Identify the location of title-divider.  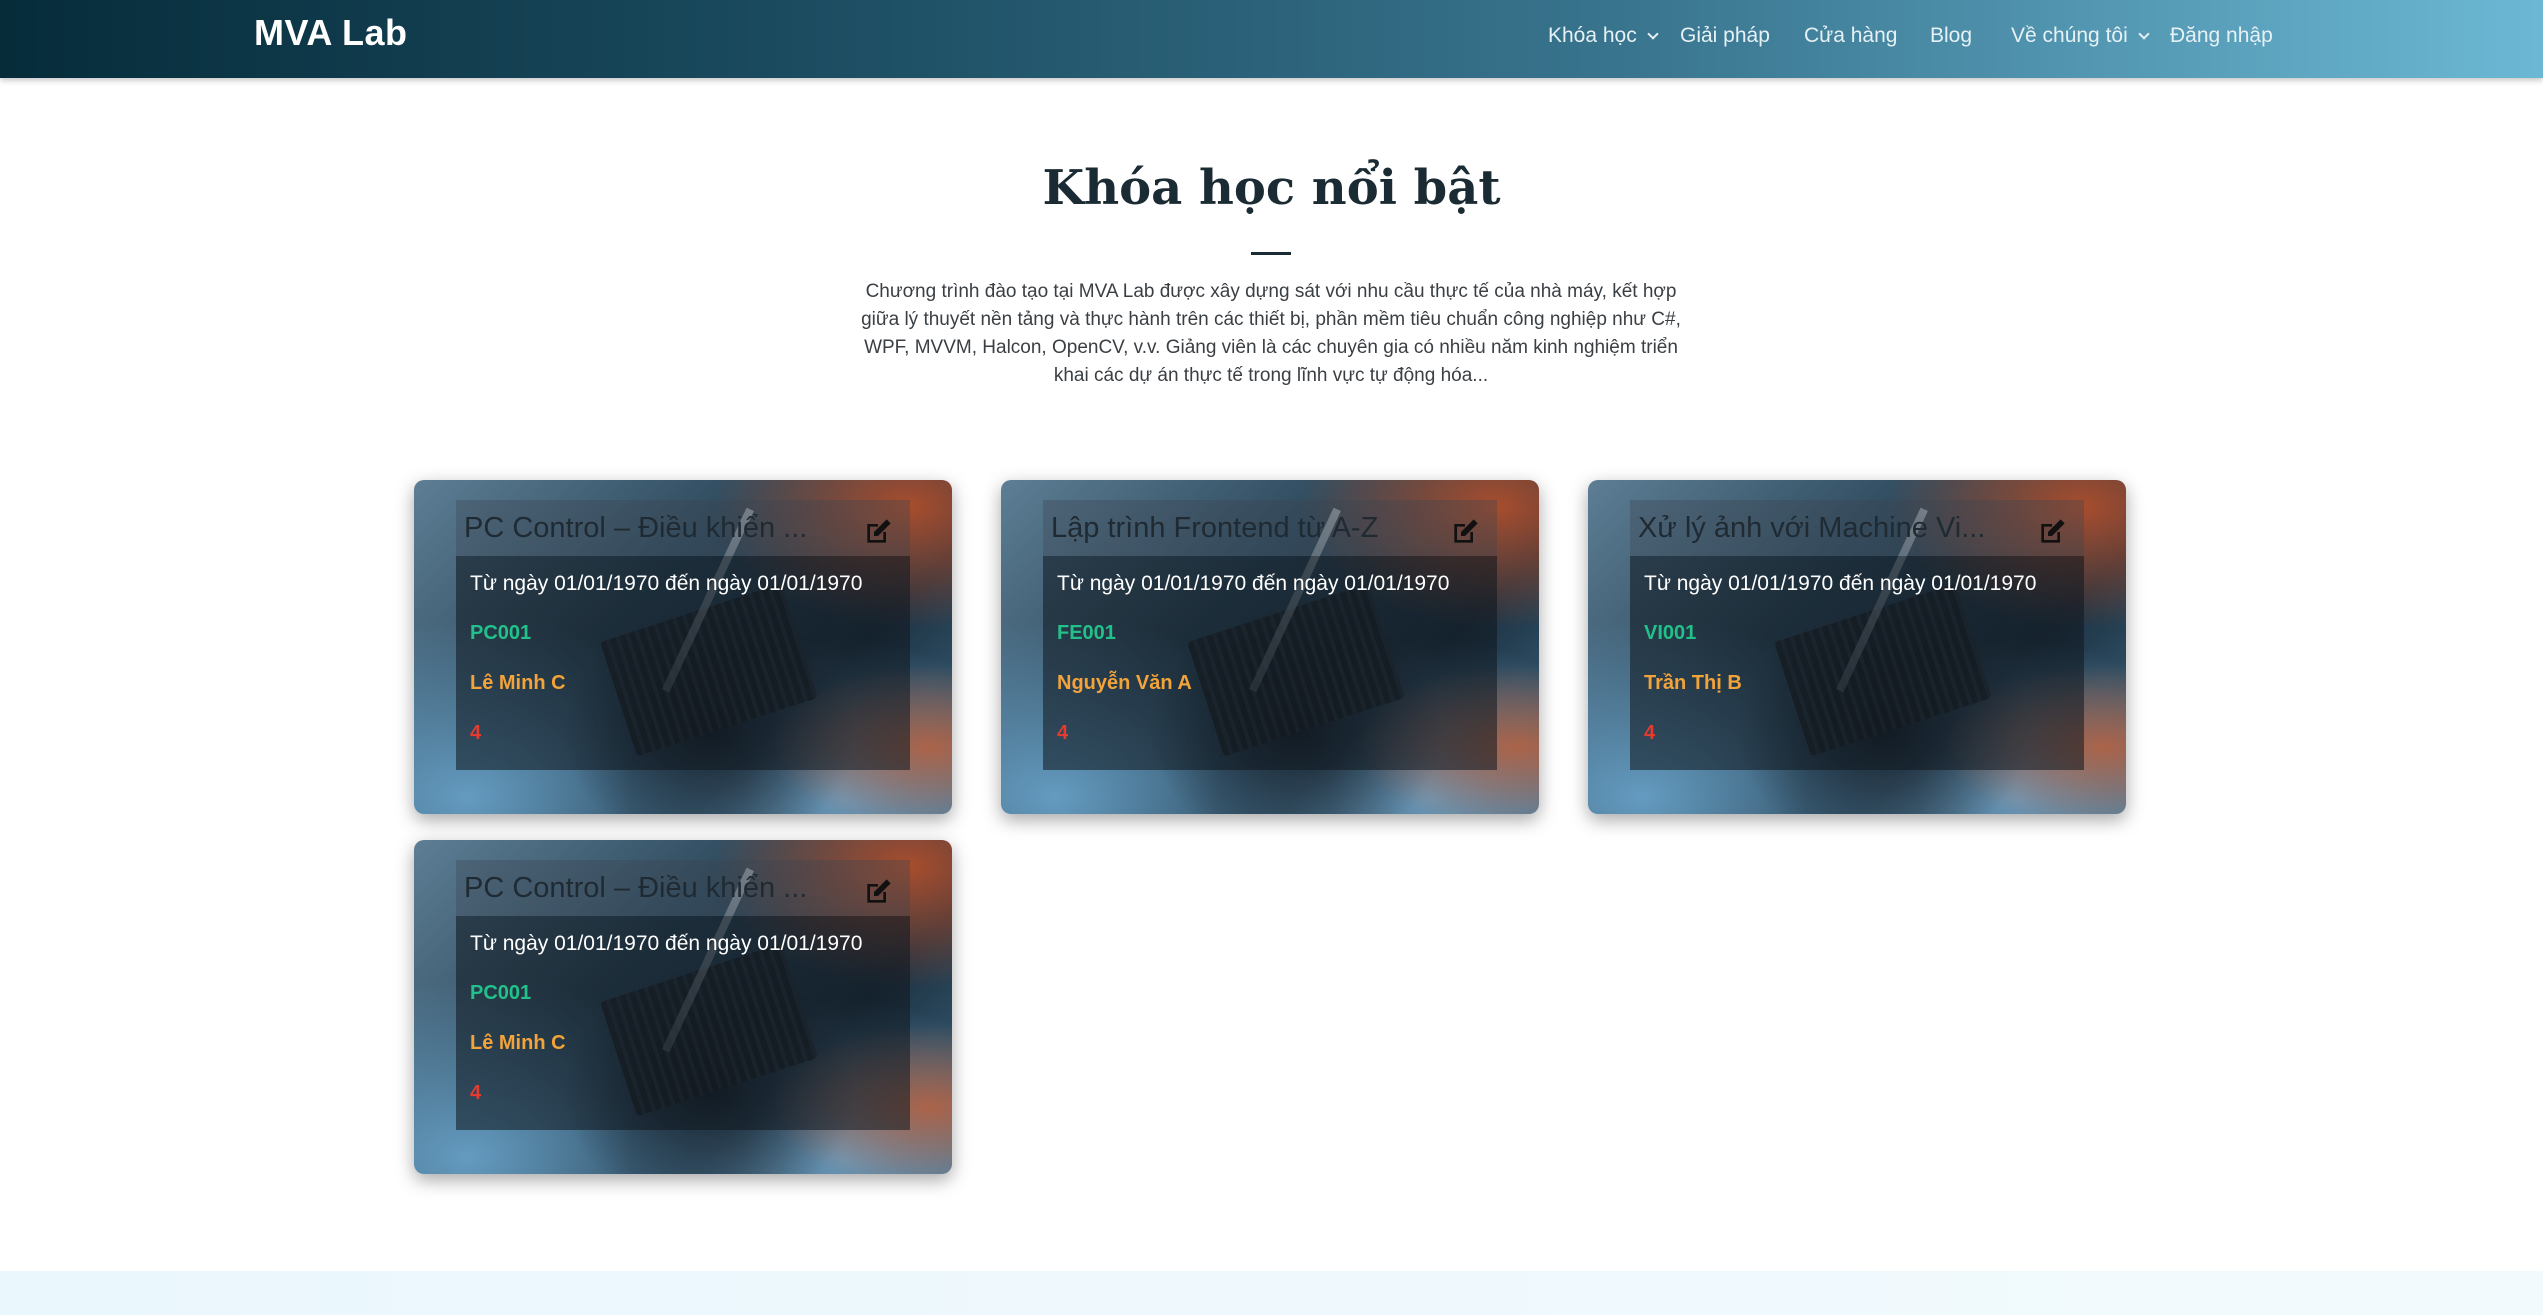
(1271, 253).